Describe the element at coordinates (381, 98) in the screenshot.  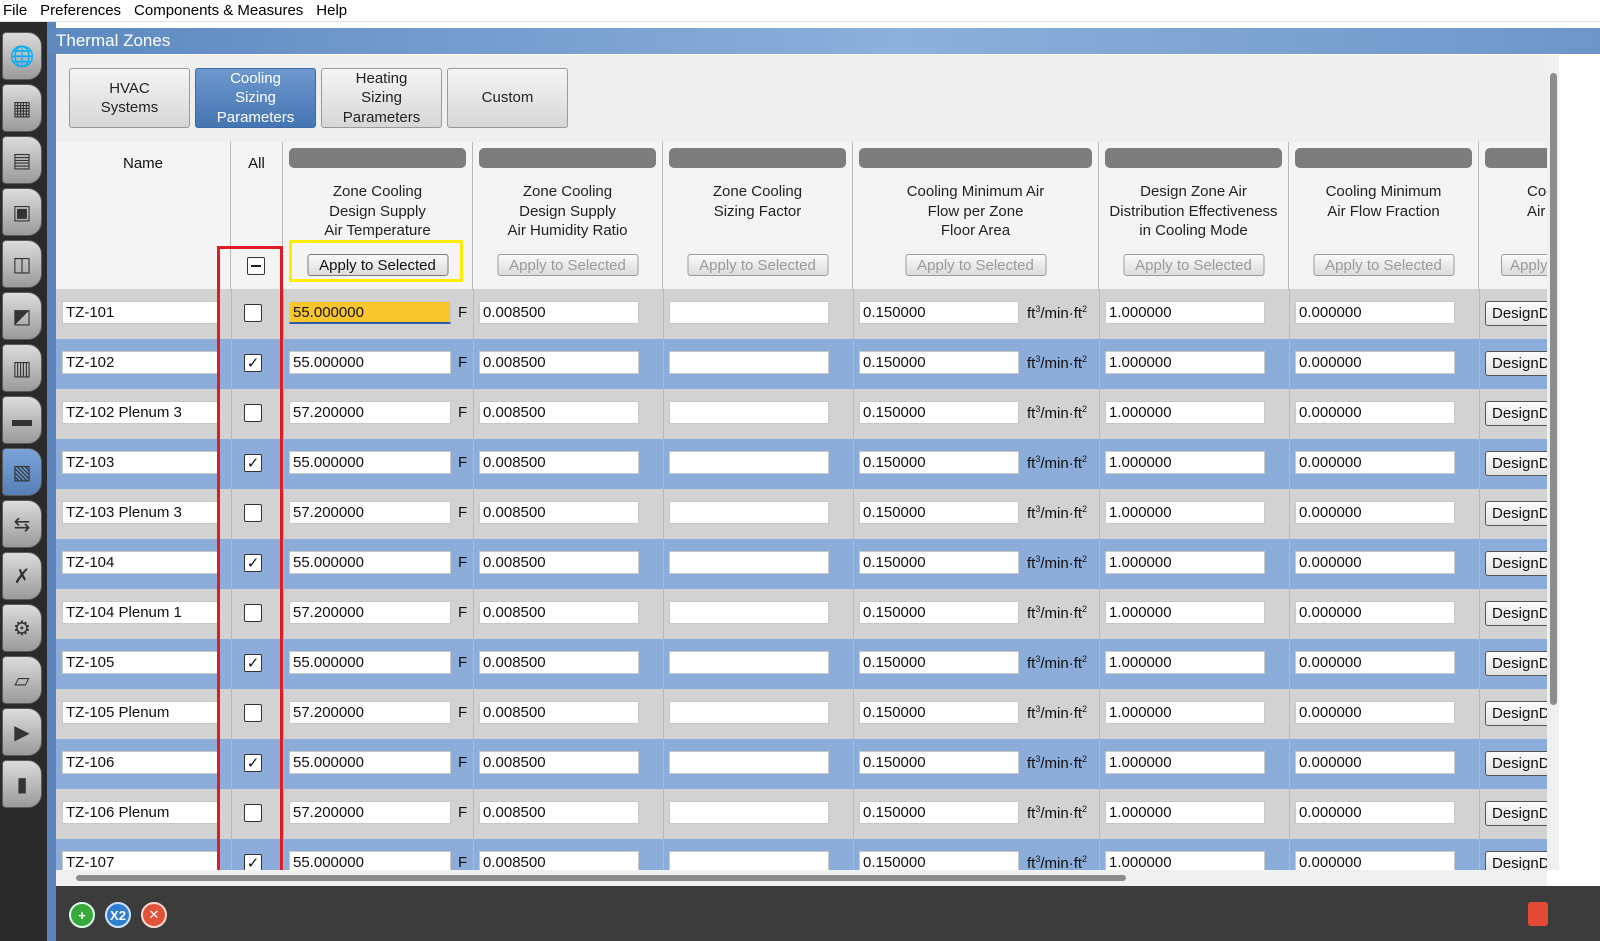
I see `tab-heating-sizing-parameters: Heating Sizing Parameters` at that location.